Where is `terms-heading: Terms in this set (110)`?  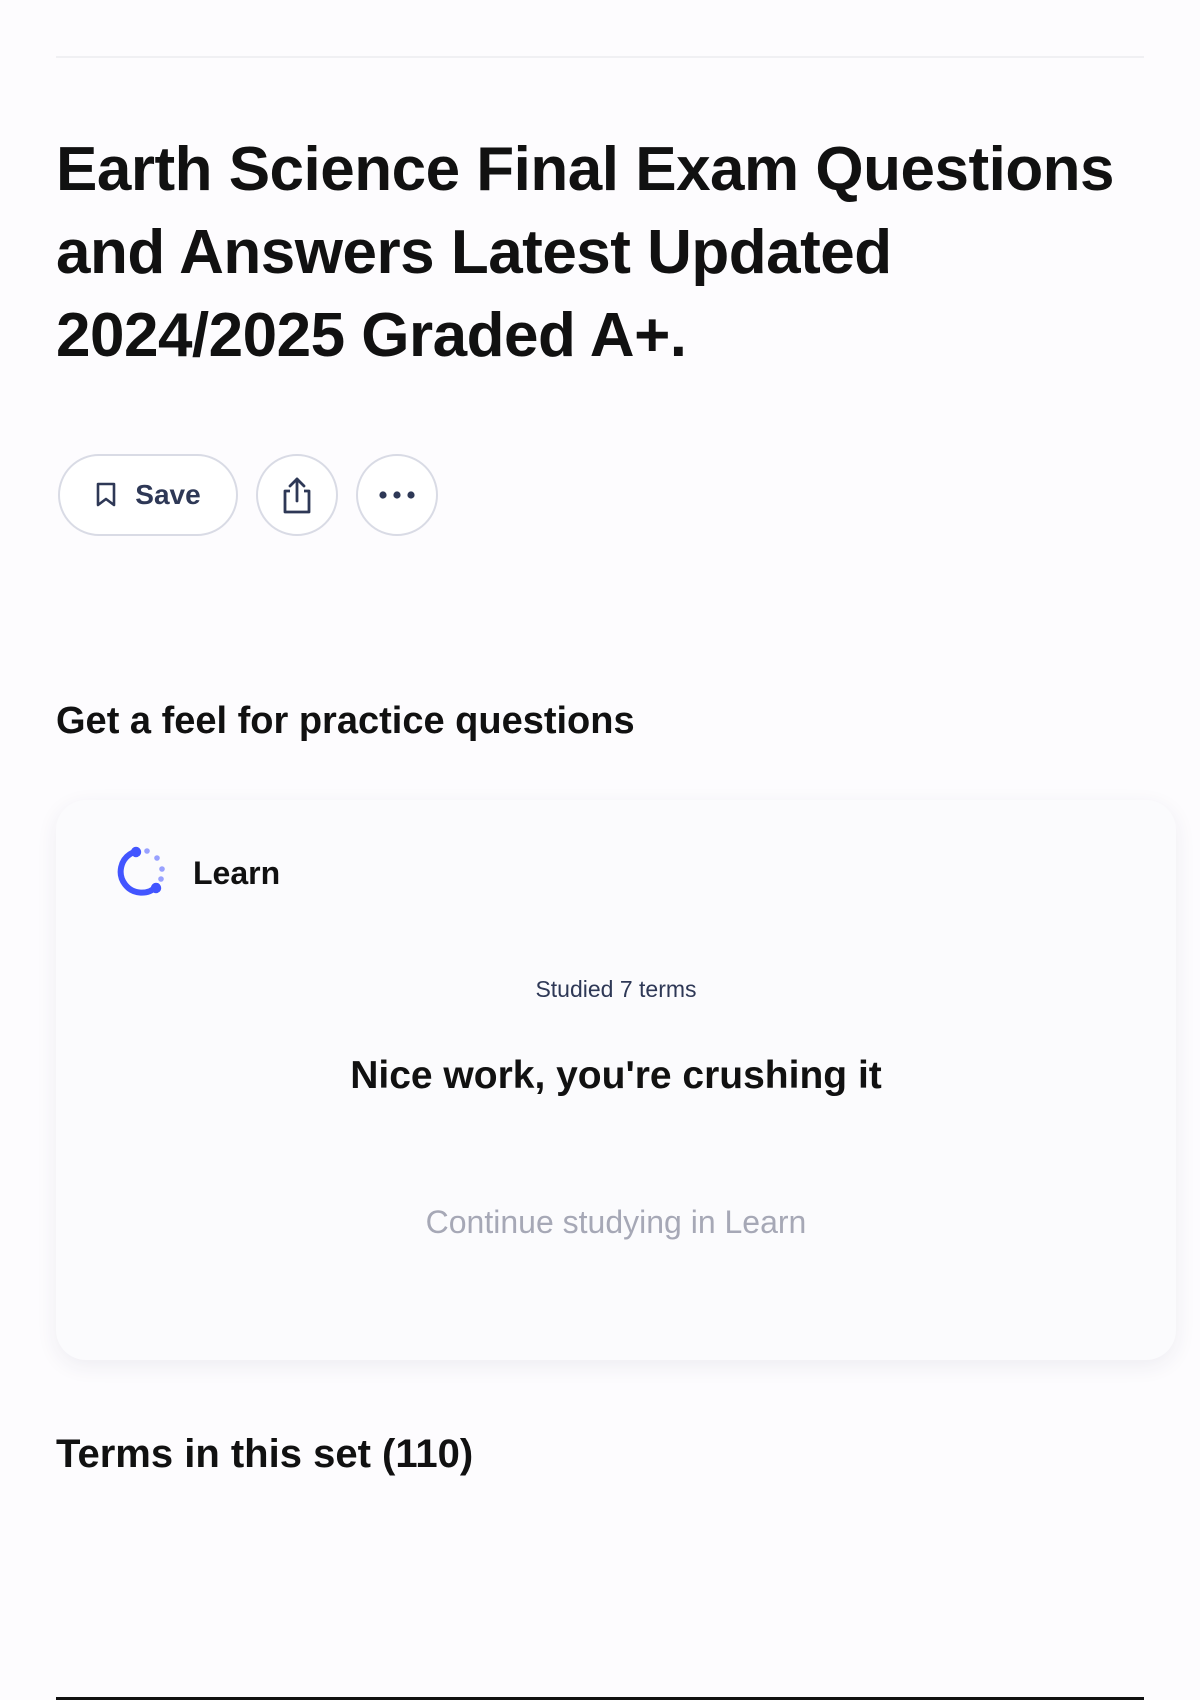 terms-heading: Terms in this set (110) is located at coordinates (265, 1454).